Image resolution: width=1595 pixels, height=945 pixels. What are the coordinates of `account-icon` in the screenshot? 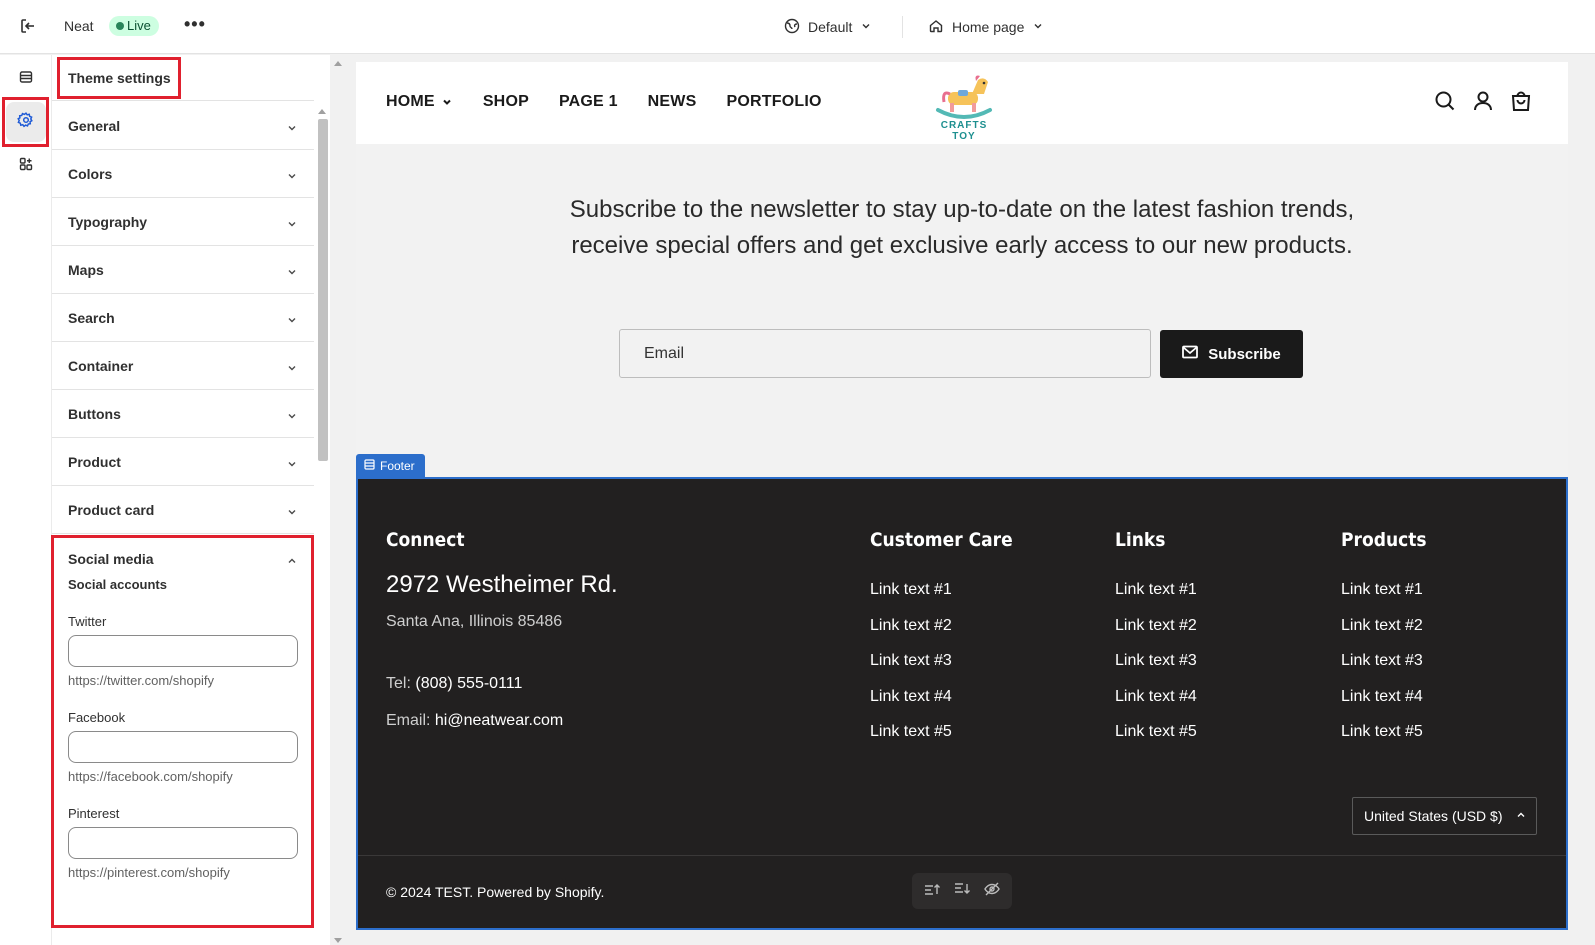 It's located at (1483, 103).